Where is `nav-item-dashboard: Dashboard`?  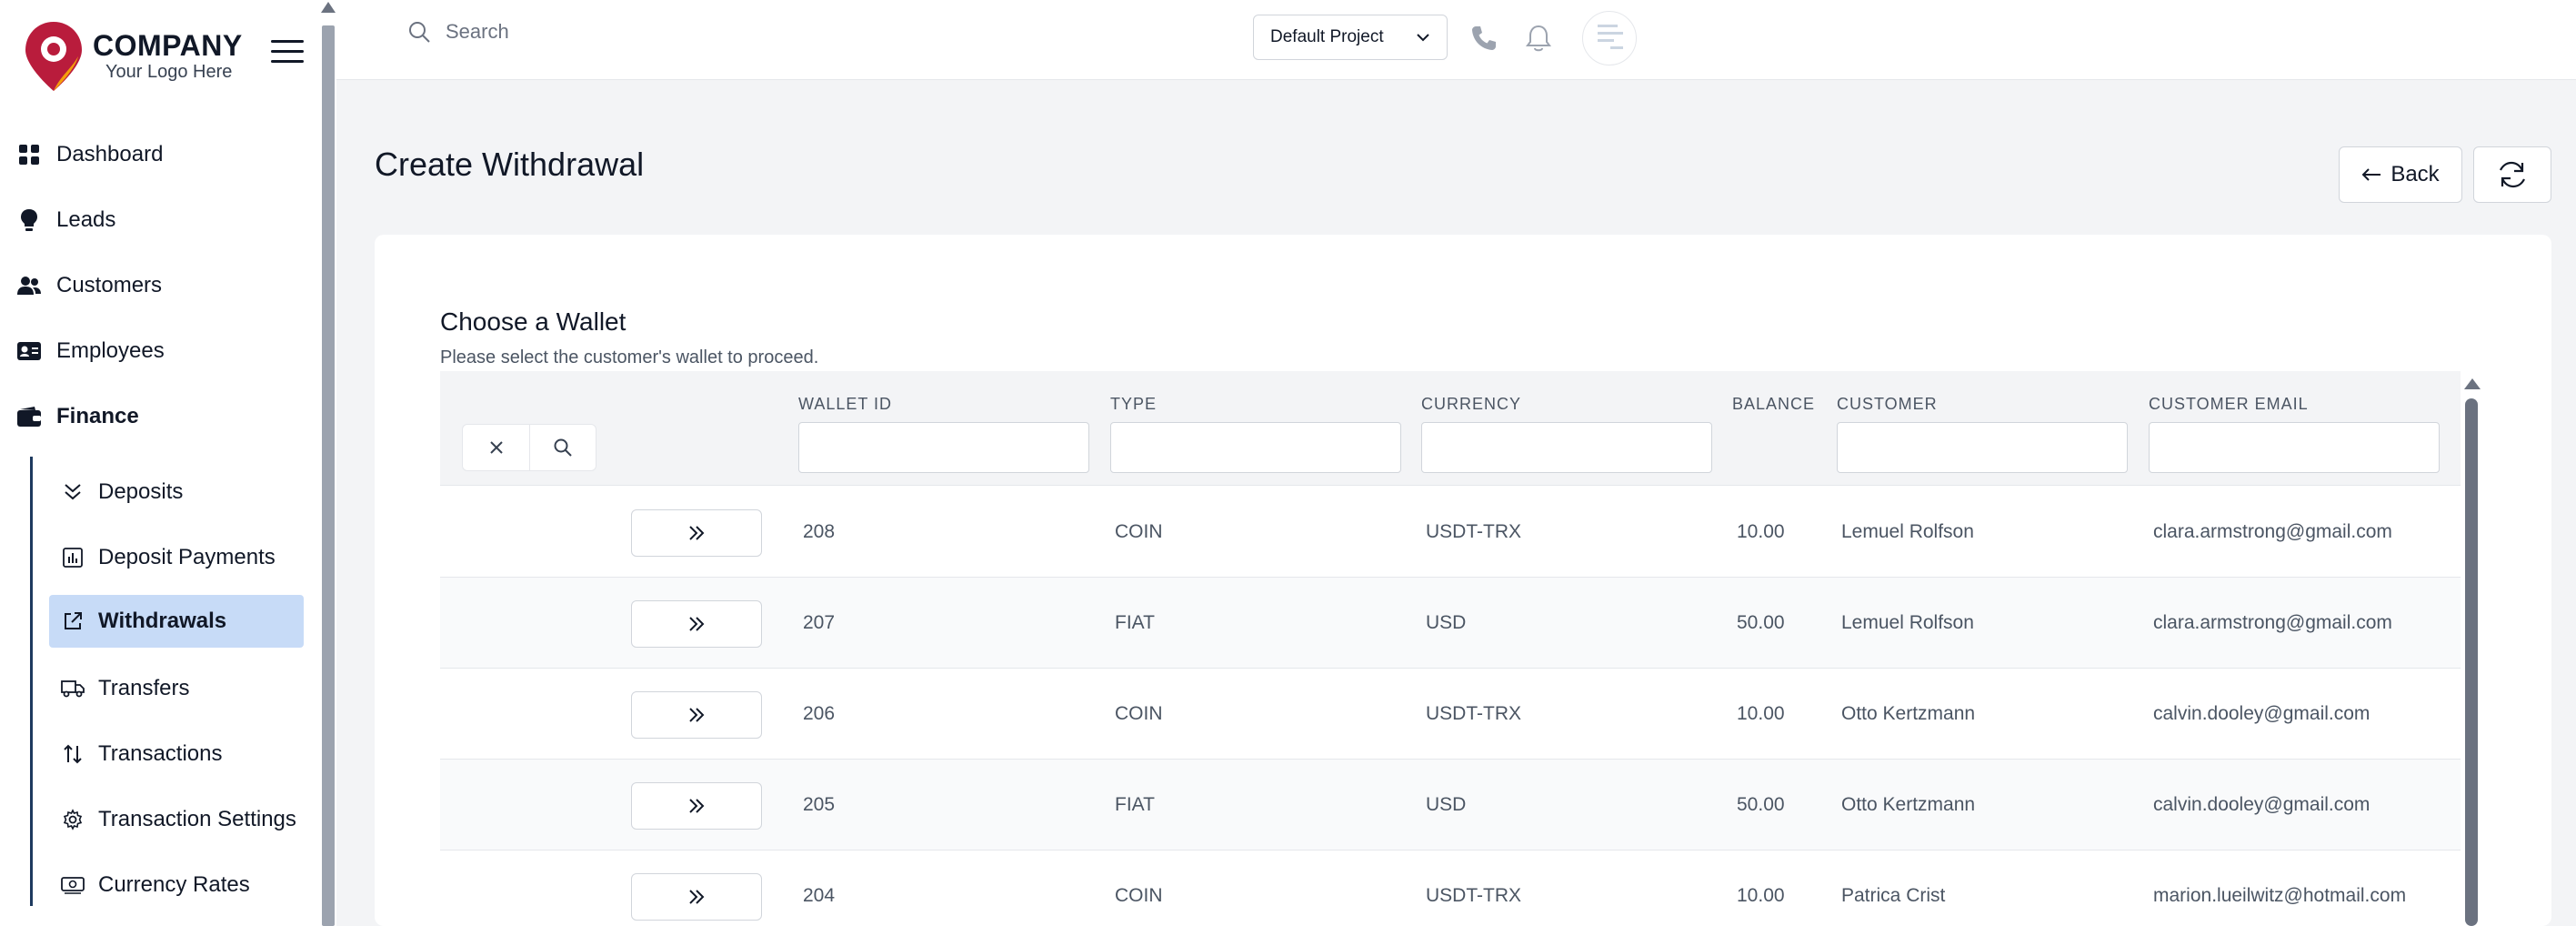
nav-item-dashboard: Dashboard is located at coordinates (89, 154).